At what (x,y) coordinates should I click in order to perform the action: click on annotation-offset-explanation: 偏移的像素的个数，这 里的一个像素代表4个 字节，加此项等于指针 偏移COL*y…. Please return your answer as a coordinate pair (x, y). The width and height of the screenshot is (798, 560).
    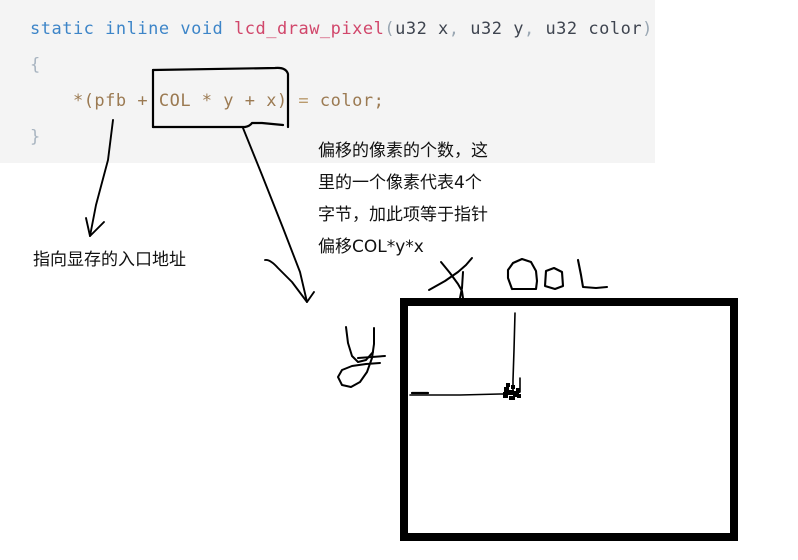
    Looking at the image, I should click on (403, 207).